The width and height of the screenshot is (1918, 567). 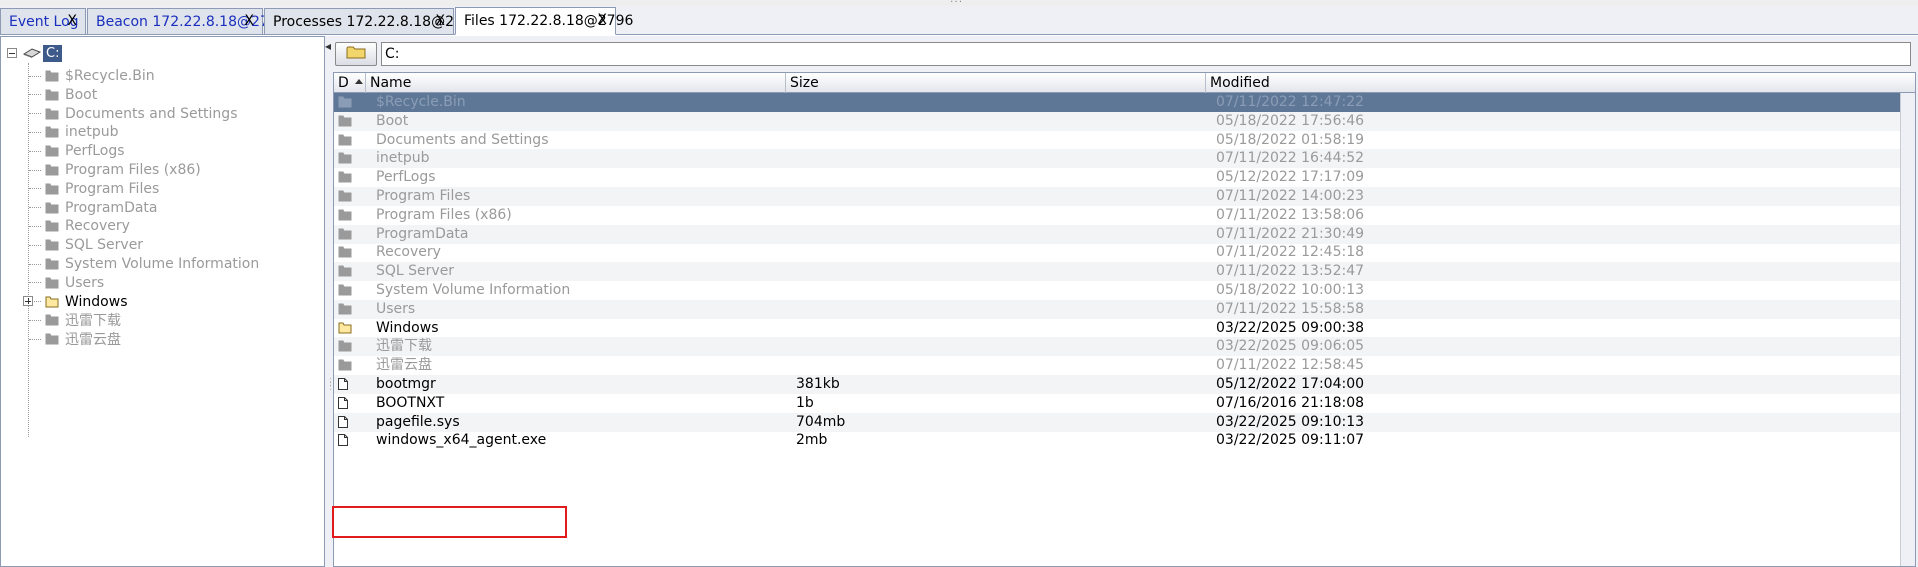 I want to click on row-modified: 03/22/2025 09:10:13, so click(x=1290, y=421).